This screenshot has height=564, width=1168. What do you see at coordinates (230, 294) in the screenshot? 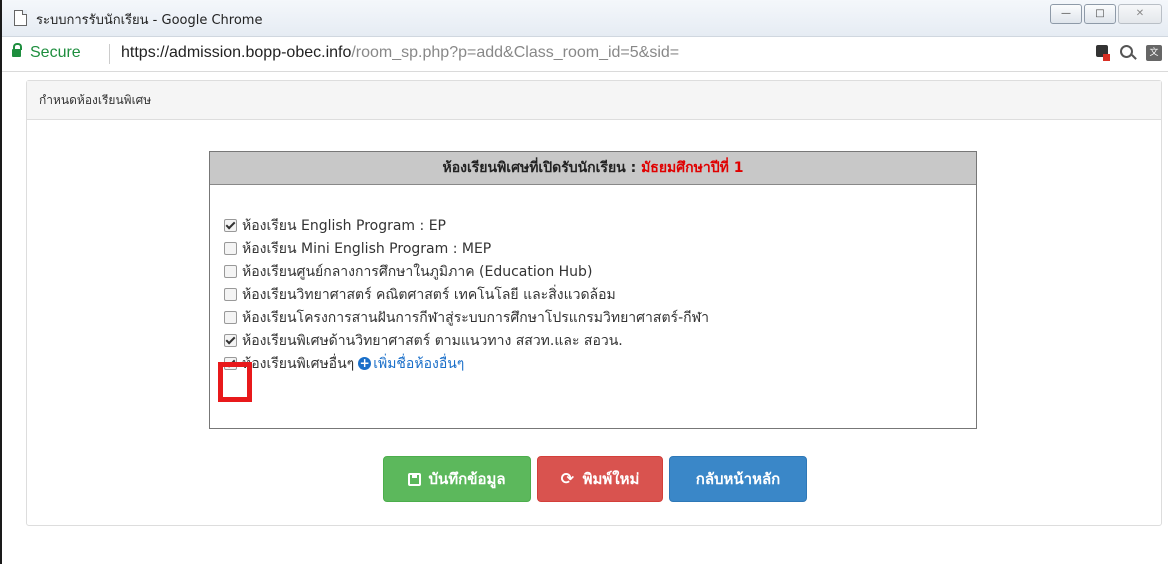
I see `checkbox-science-math-tech` at bounding box center [230, 294].